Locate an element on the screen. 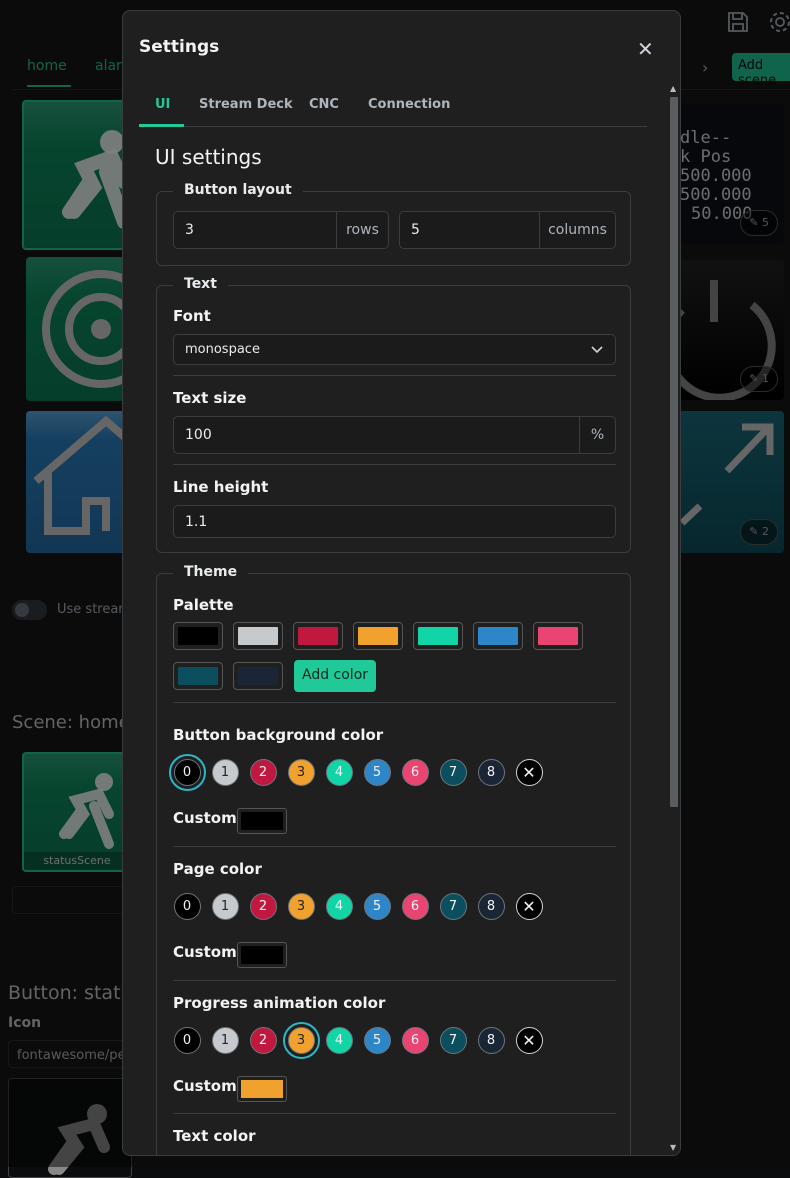 This screenshot has width=790, height=1178. scroll-down-icon: ▼ is located at coordinates (673, 1147).